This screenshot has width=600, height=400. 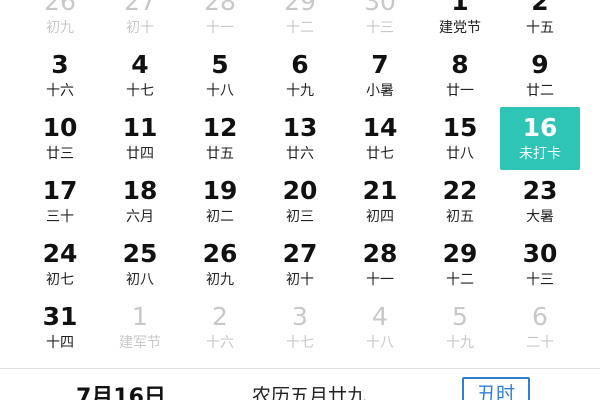 I want to click on calendar-day-cell: 25 初八, so click(x=140, y=264).